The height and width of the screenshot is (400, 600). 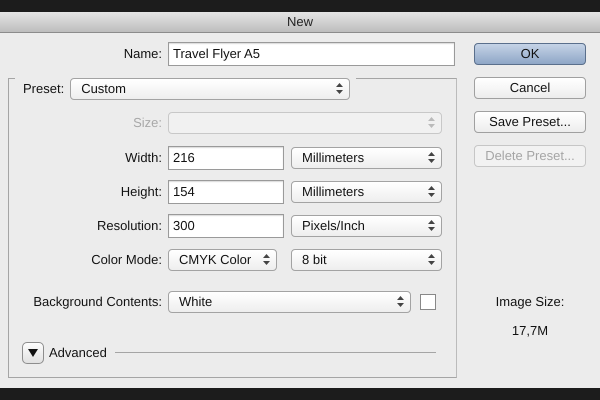 What do you see at coordinates (141, 192) in the screenshot?
I see `field-label: Height:` at bounding box center [141, 192].